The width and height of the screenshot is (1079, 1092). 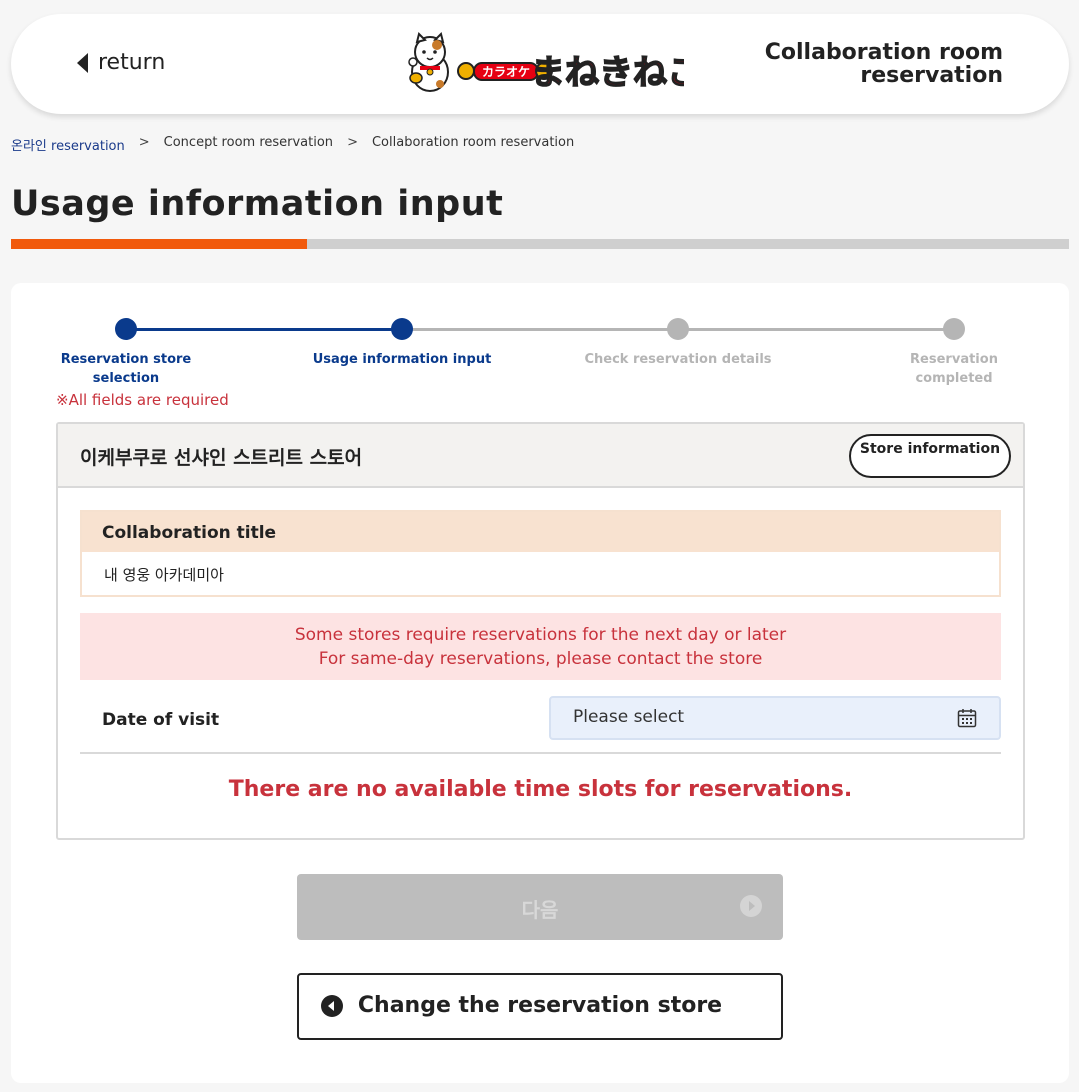 What do you see at coordinates (402, 359) in the screenshot?
I see `step-label-usage-input: Usage information input` at bounding box center [402, 359].